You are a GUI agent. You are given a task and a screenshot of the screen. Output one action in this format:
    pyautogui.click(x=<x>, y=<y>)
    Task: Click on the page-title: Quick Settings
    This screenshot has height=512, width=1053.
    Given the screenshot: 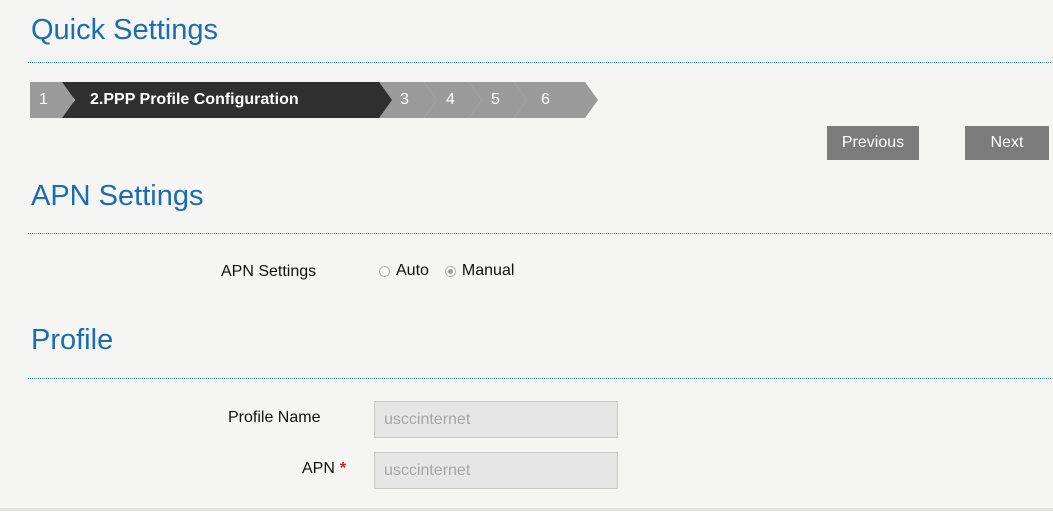 What is the action you would take?
    pyautogui.click(x=124, y=30)
    